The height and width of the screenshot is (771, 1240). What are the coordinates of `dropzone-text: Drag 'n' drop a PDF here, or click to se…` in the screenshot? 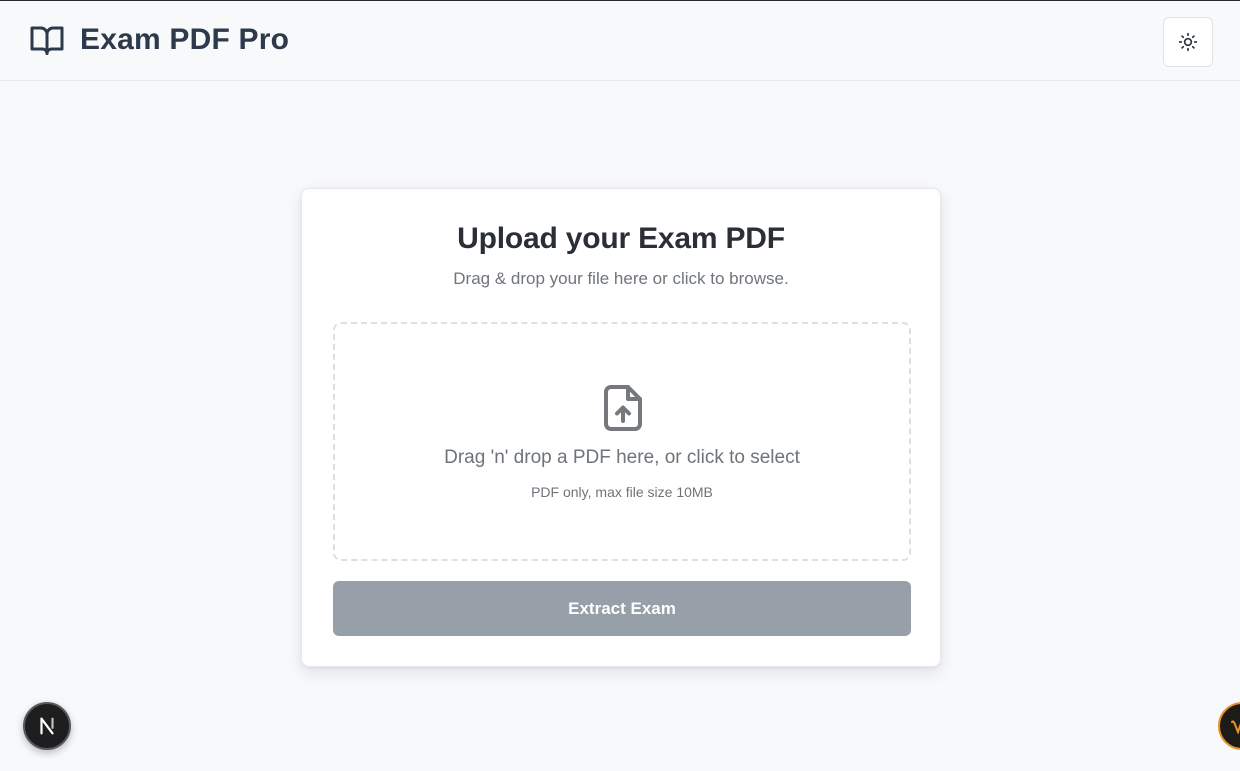 It's located at (622, 457).